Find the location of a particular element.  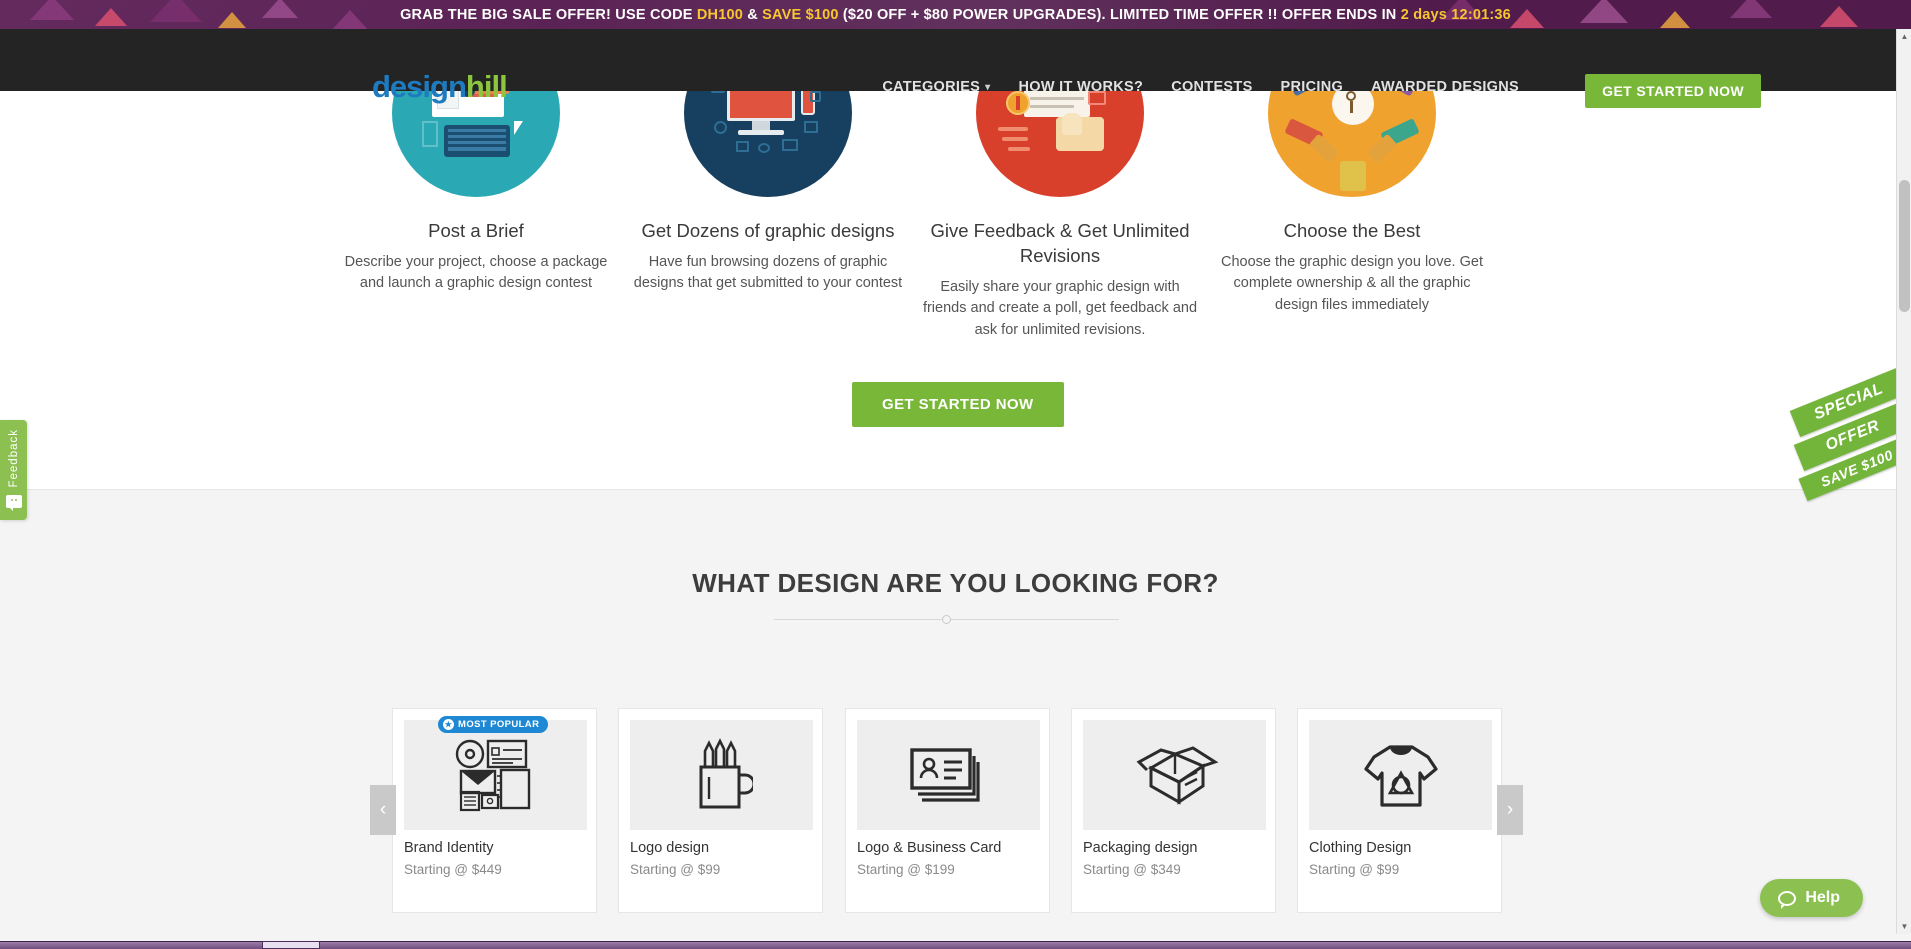

chevron-down-icon: ▾ is located at coordinates (988, 87).